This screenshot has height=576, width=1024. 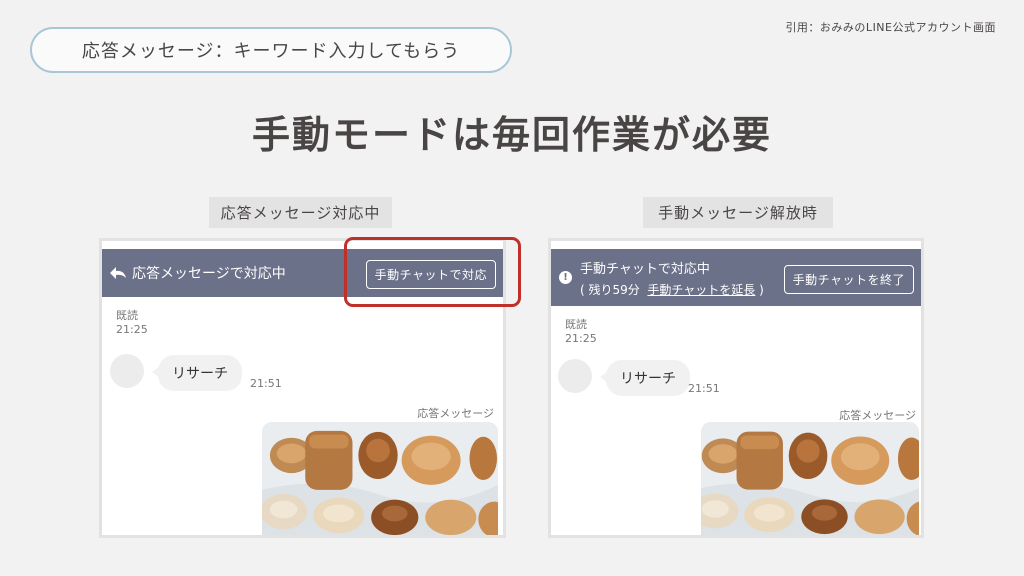 I want to click on chat-mode-status: 手動チャットで対応中, so click(x=645, y=269).